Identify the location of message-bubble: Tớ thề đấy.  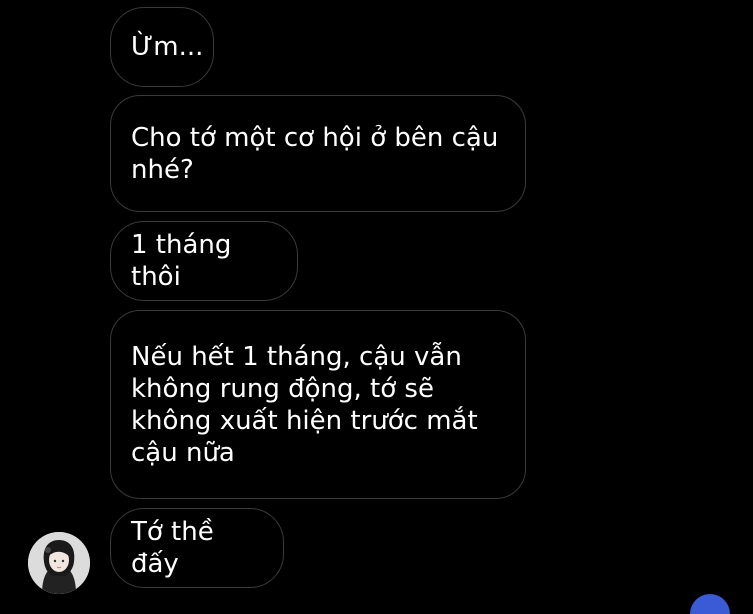
(197, 548).